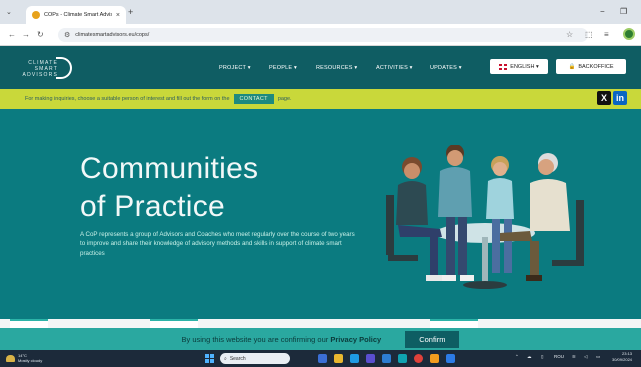 This screenshot has width=641, height=367. I want to click on volume-icon: ◁, so click(585, 357).